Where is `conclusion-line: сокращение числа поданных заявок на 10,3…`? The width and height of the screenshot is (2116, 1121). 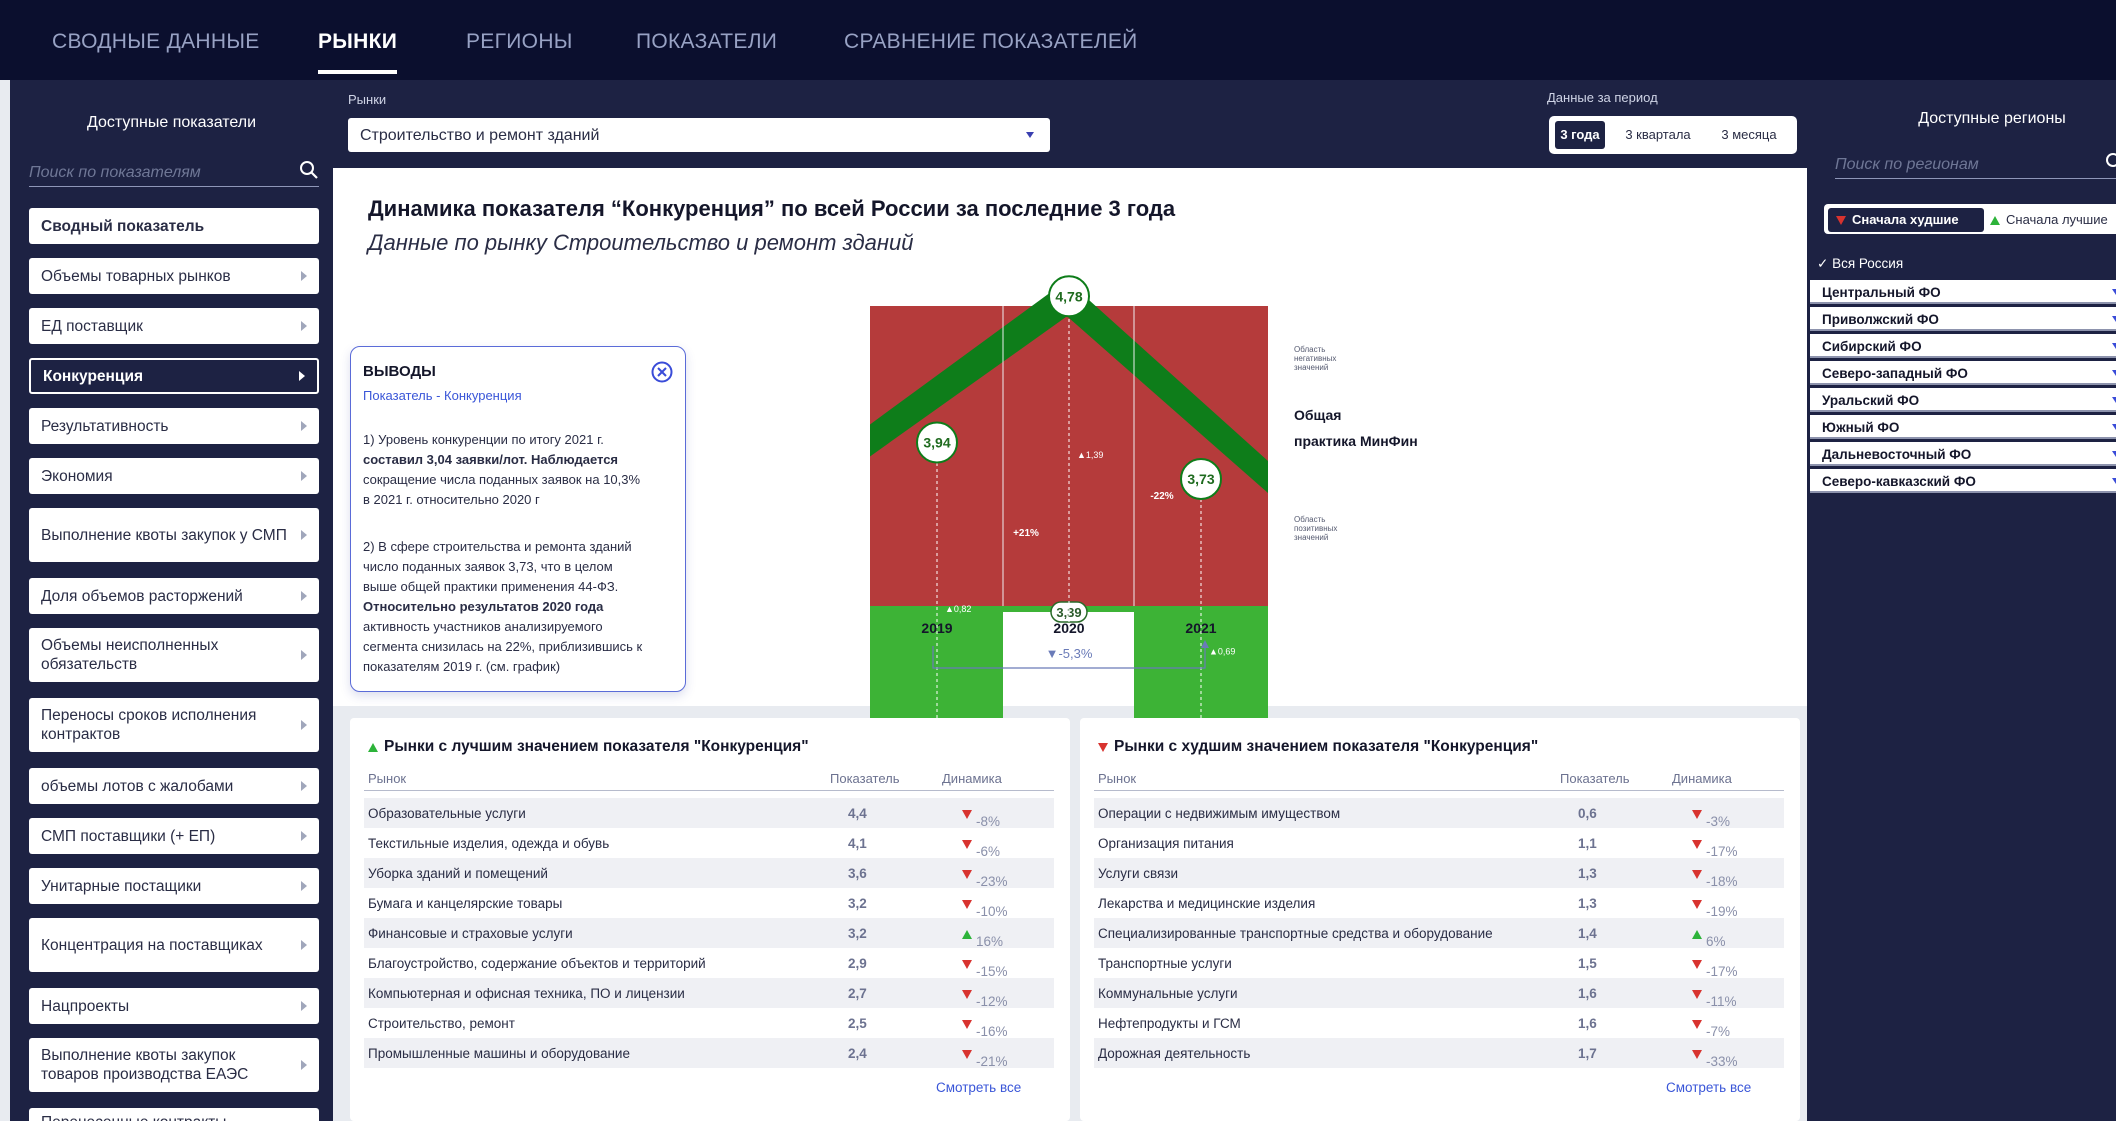
conclusion-line: сокращение числа поданных заявок на 10,3… is located at coordinates (502, 479).